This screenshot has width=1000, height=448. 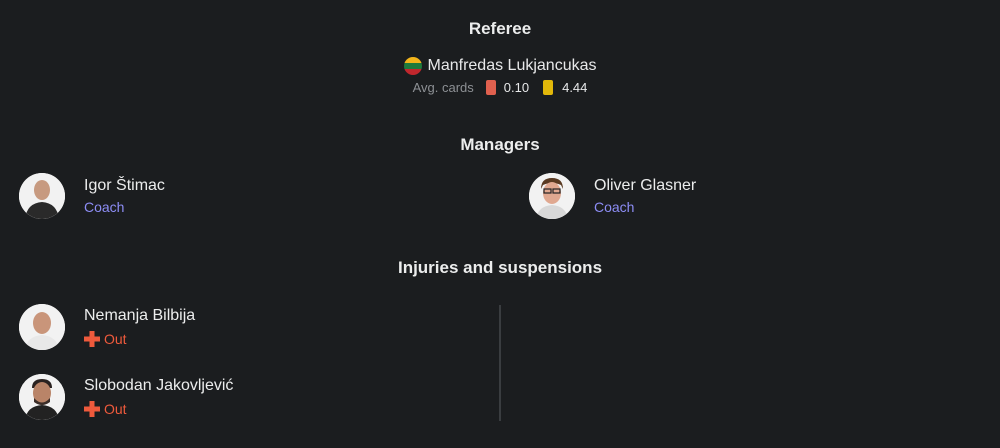 I want to click on manager-home-role: Coach, so click(x=104, y=206).